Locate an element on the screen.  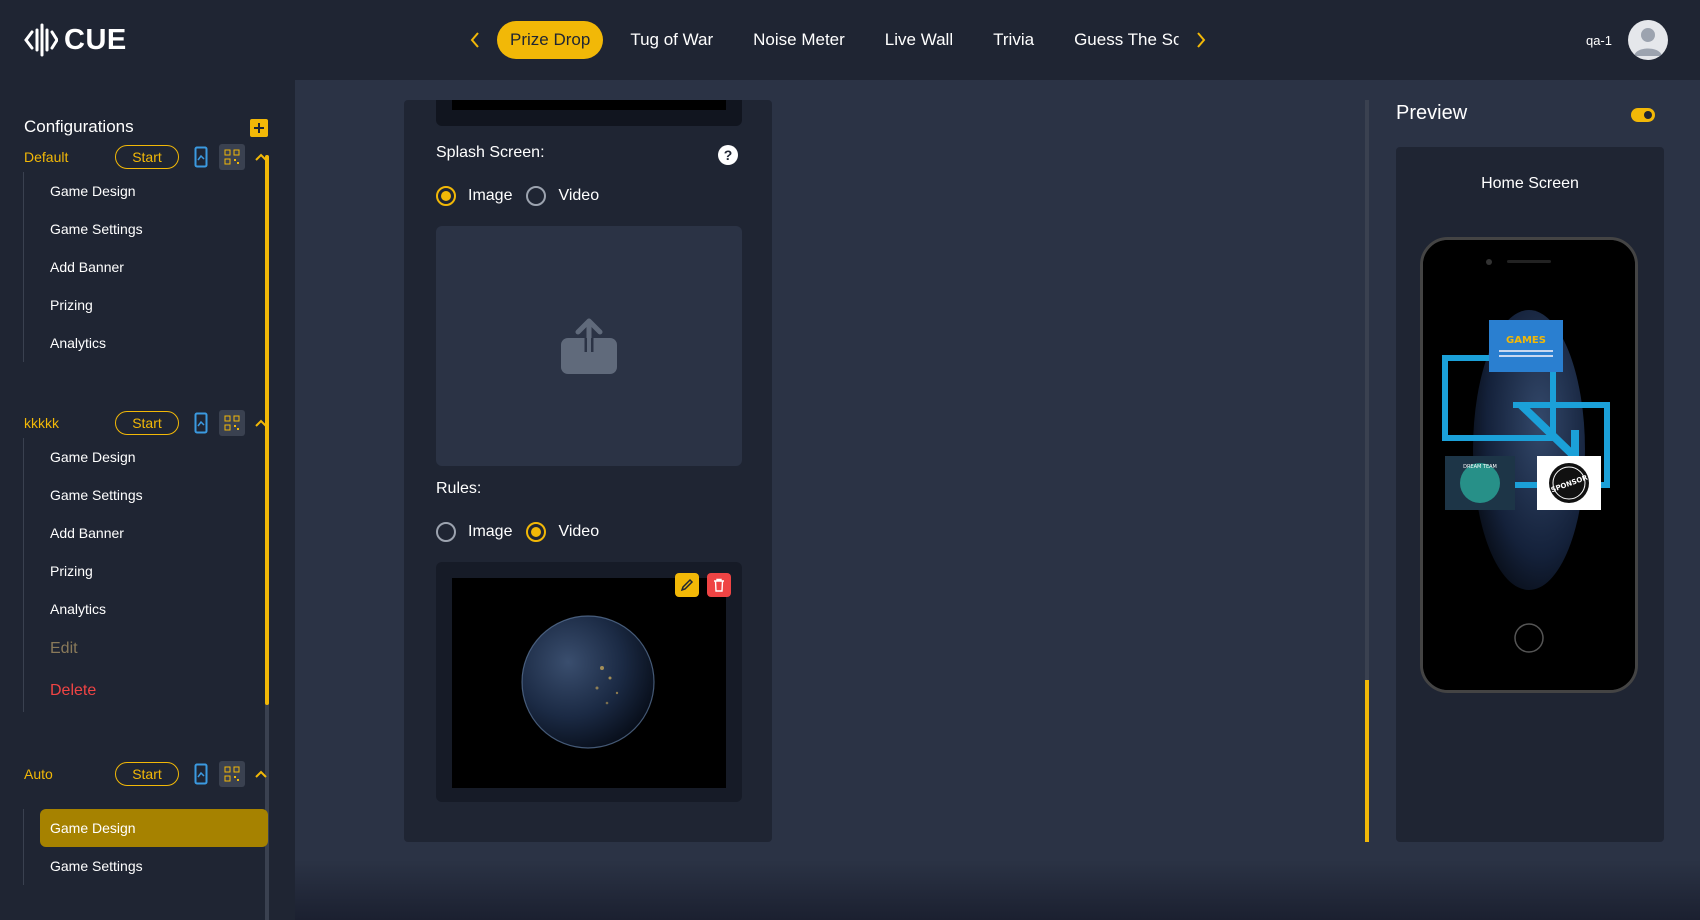
config-row-default: Default Start is located at coordinates (148, 157).